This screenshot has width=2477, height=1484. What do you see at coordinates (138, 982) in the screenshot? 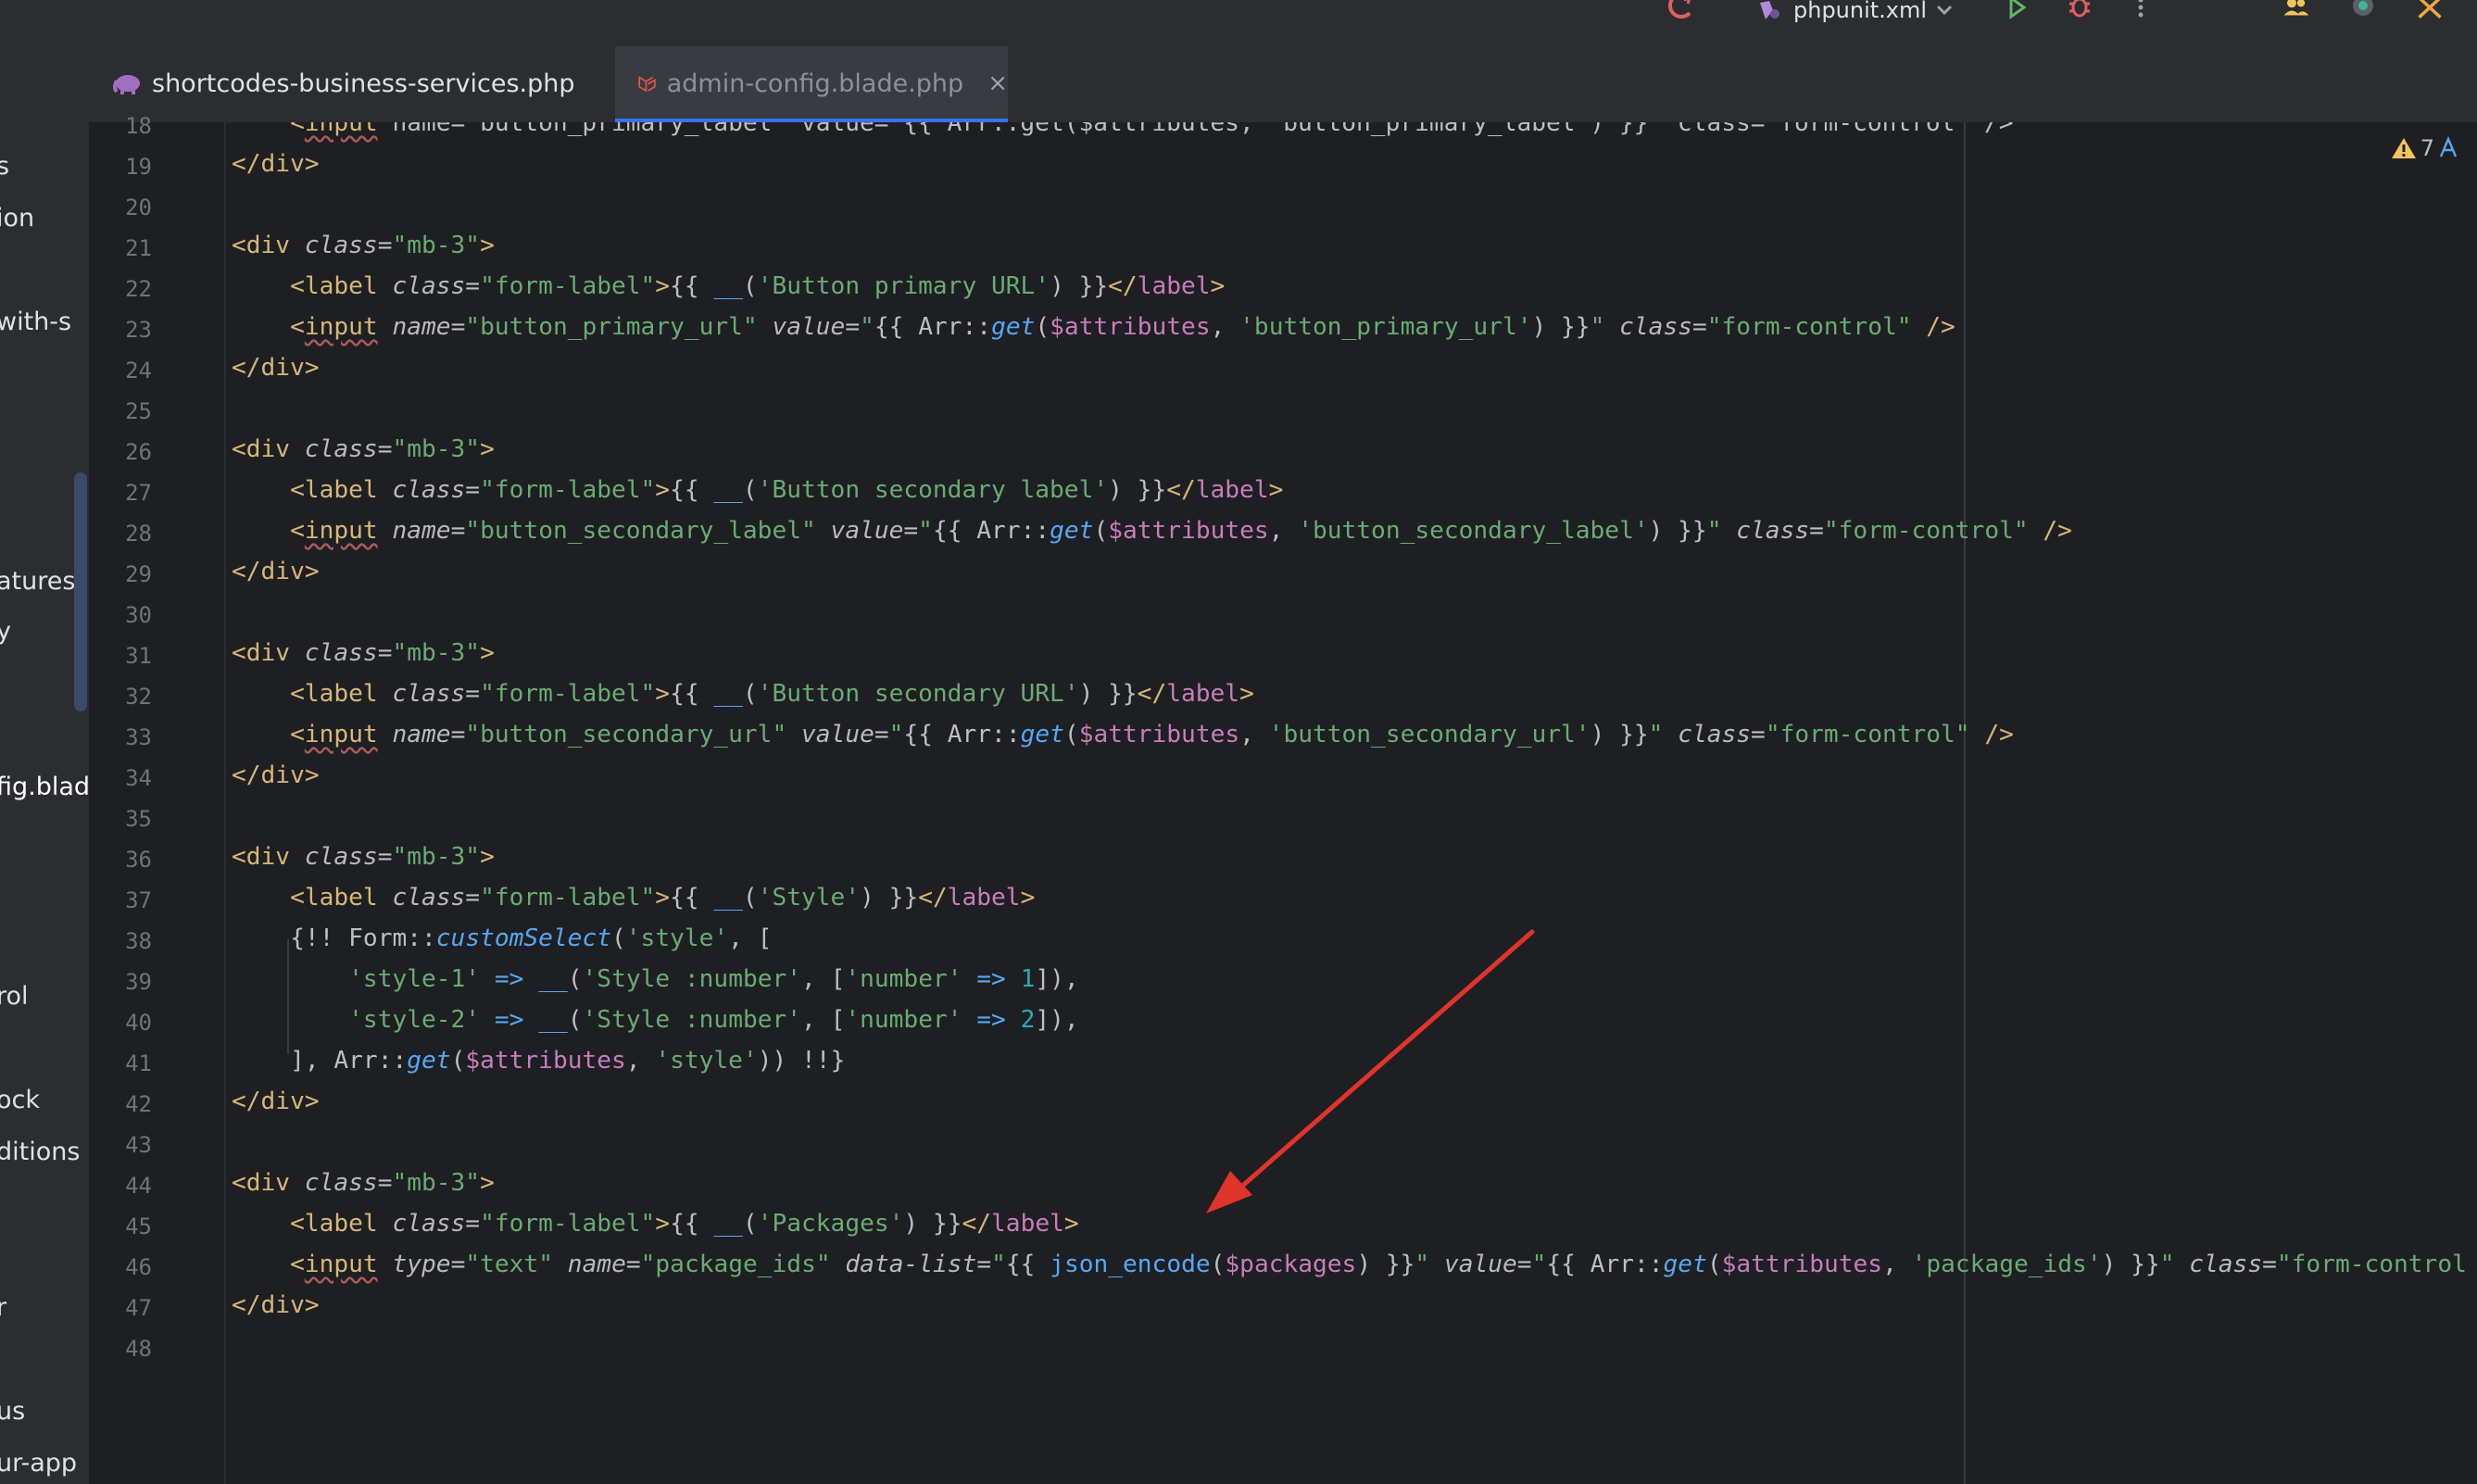
I see `line-number: 39` at bounding box center [138, 982].